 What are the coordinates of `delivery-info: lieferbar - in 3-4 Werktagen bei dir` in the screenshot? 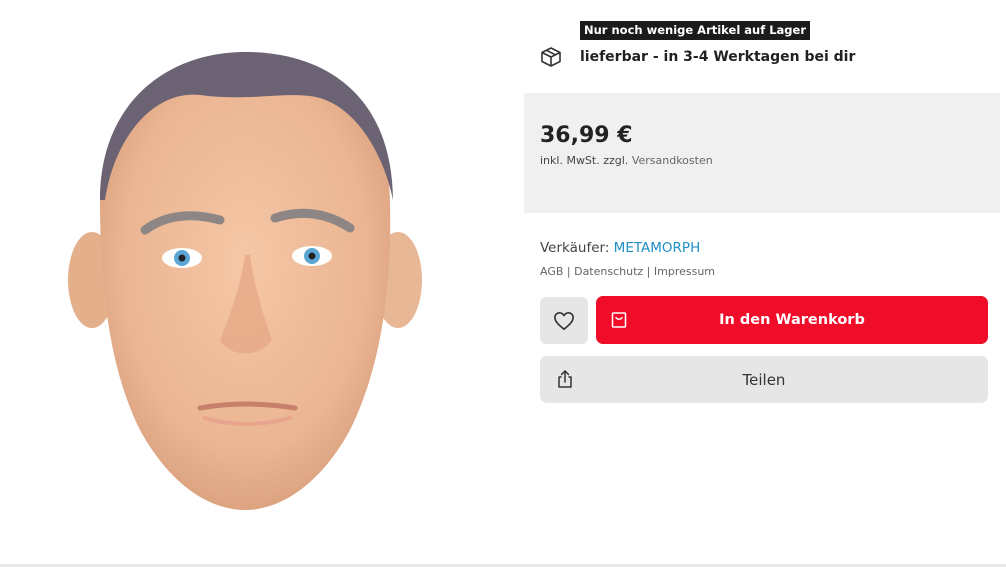 It's located at (697, 57).